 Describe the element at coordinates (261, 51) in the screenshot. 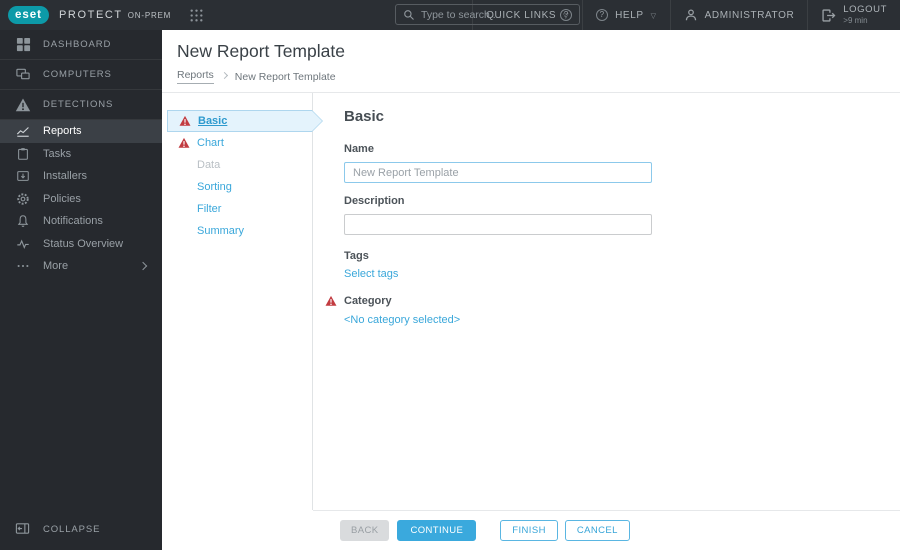

I see `page-title: New Report Template` at that location.